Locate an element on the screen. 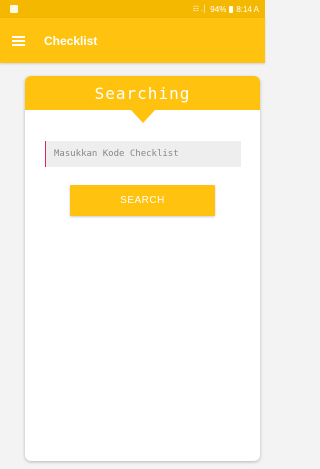  app-title: Checklist is located at coordinates (71, 40).